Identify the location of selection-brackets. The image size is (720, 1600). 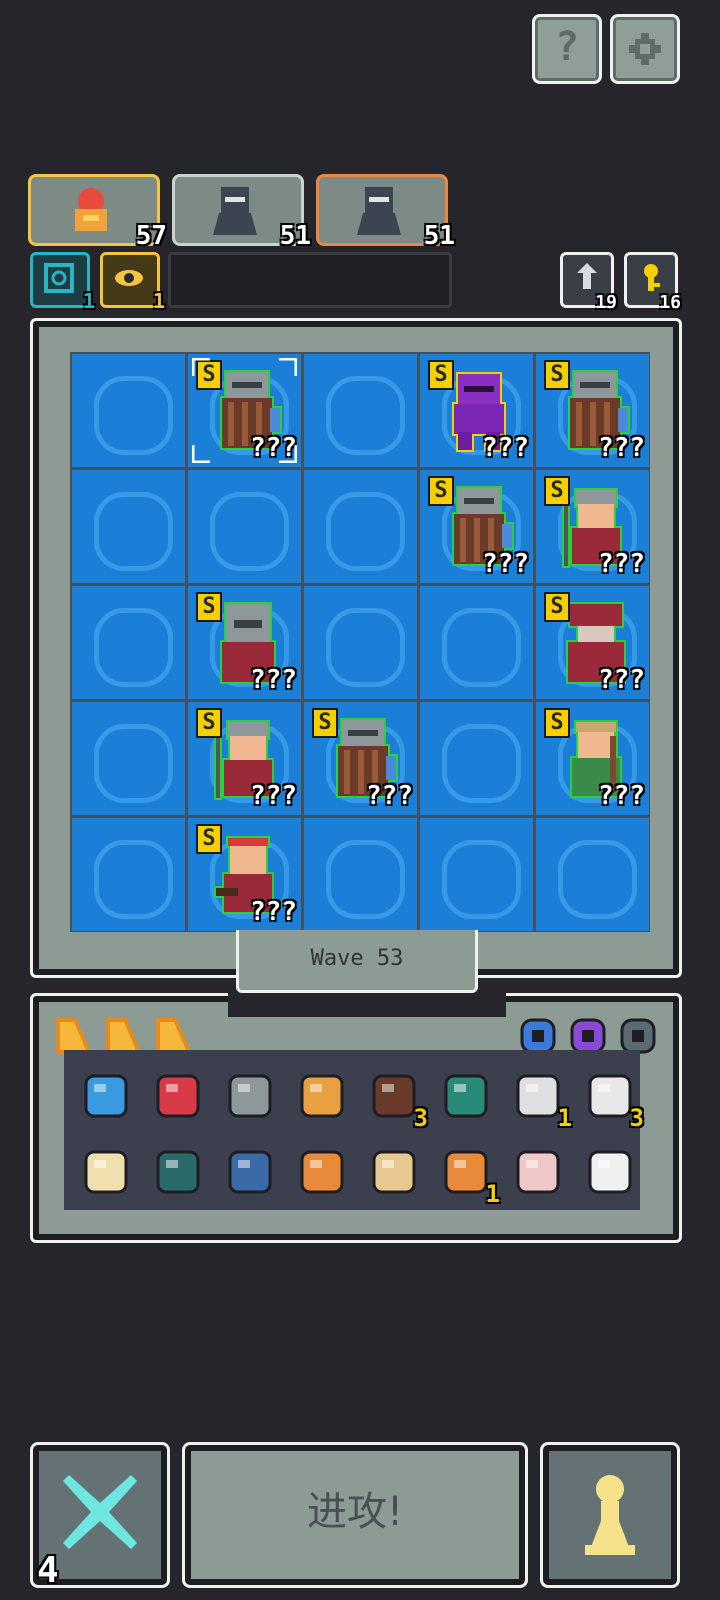
(244, 410).